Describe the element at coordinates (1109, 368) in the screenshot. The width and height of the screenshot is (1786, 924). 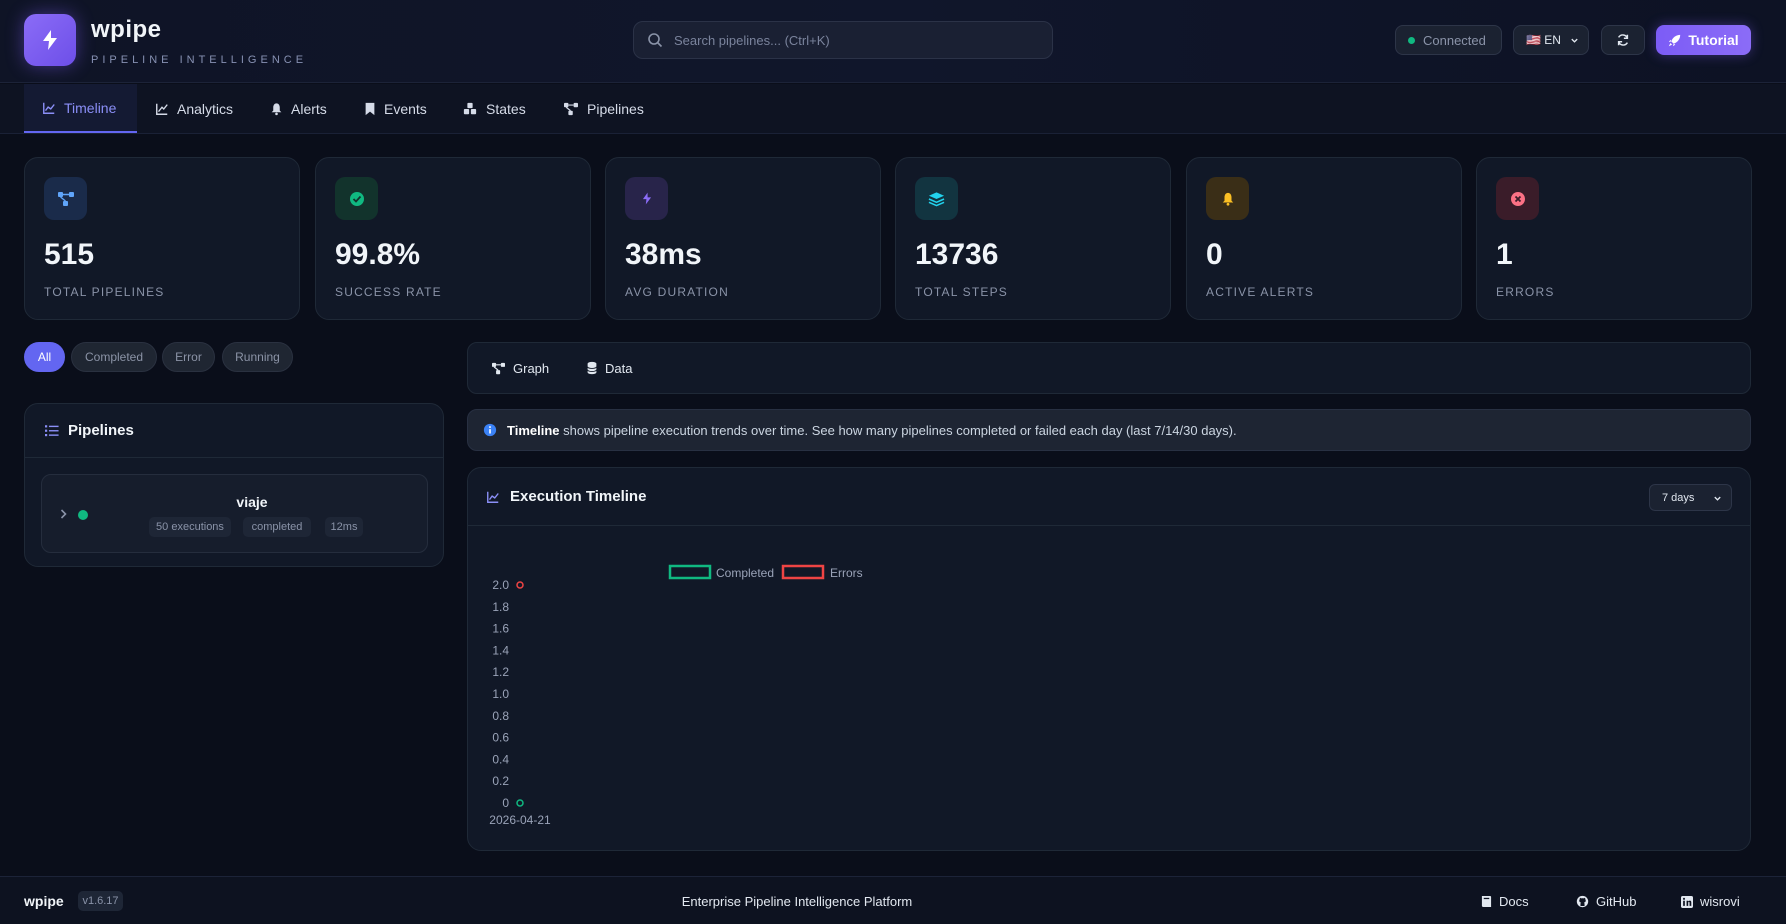
I see `view-toggle: Graph Data` at that location.